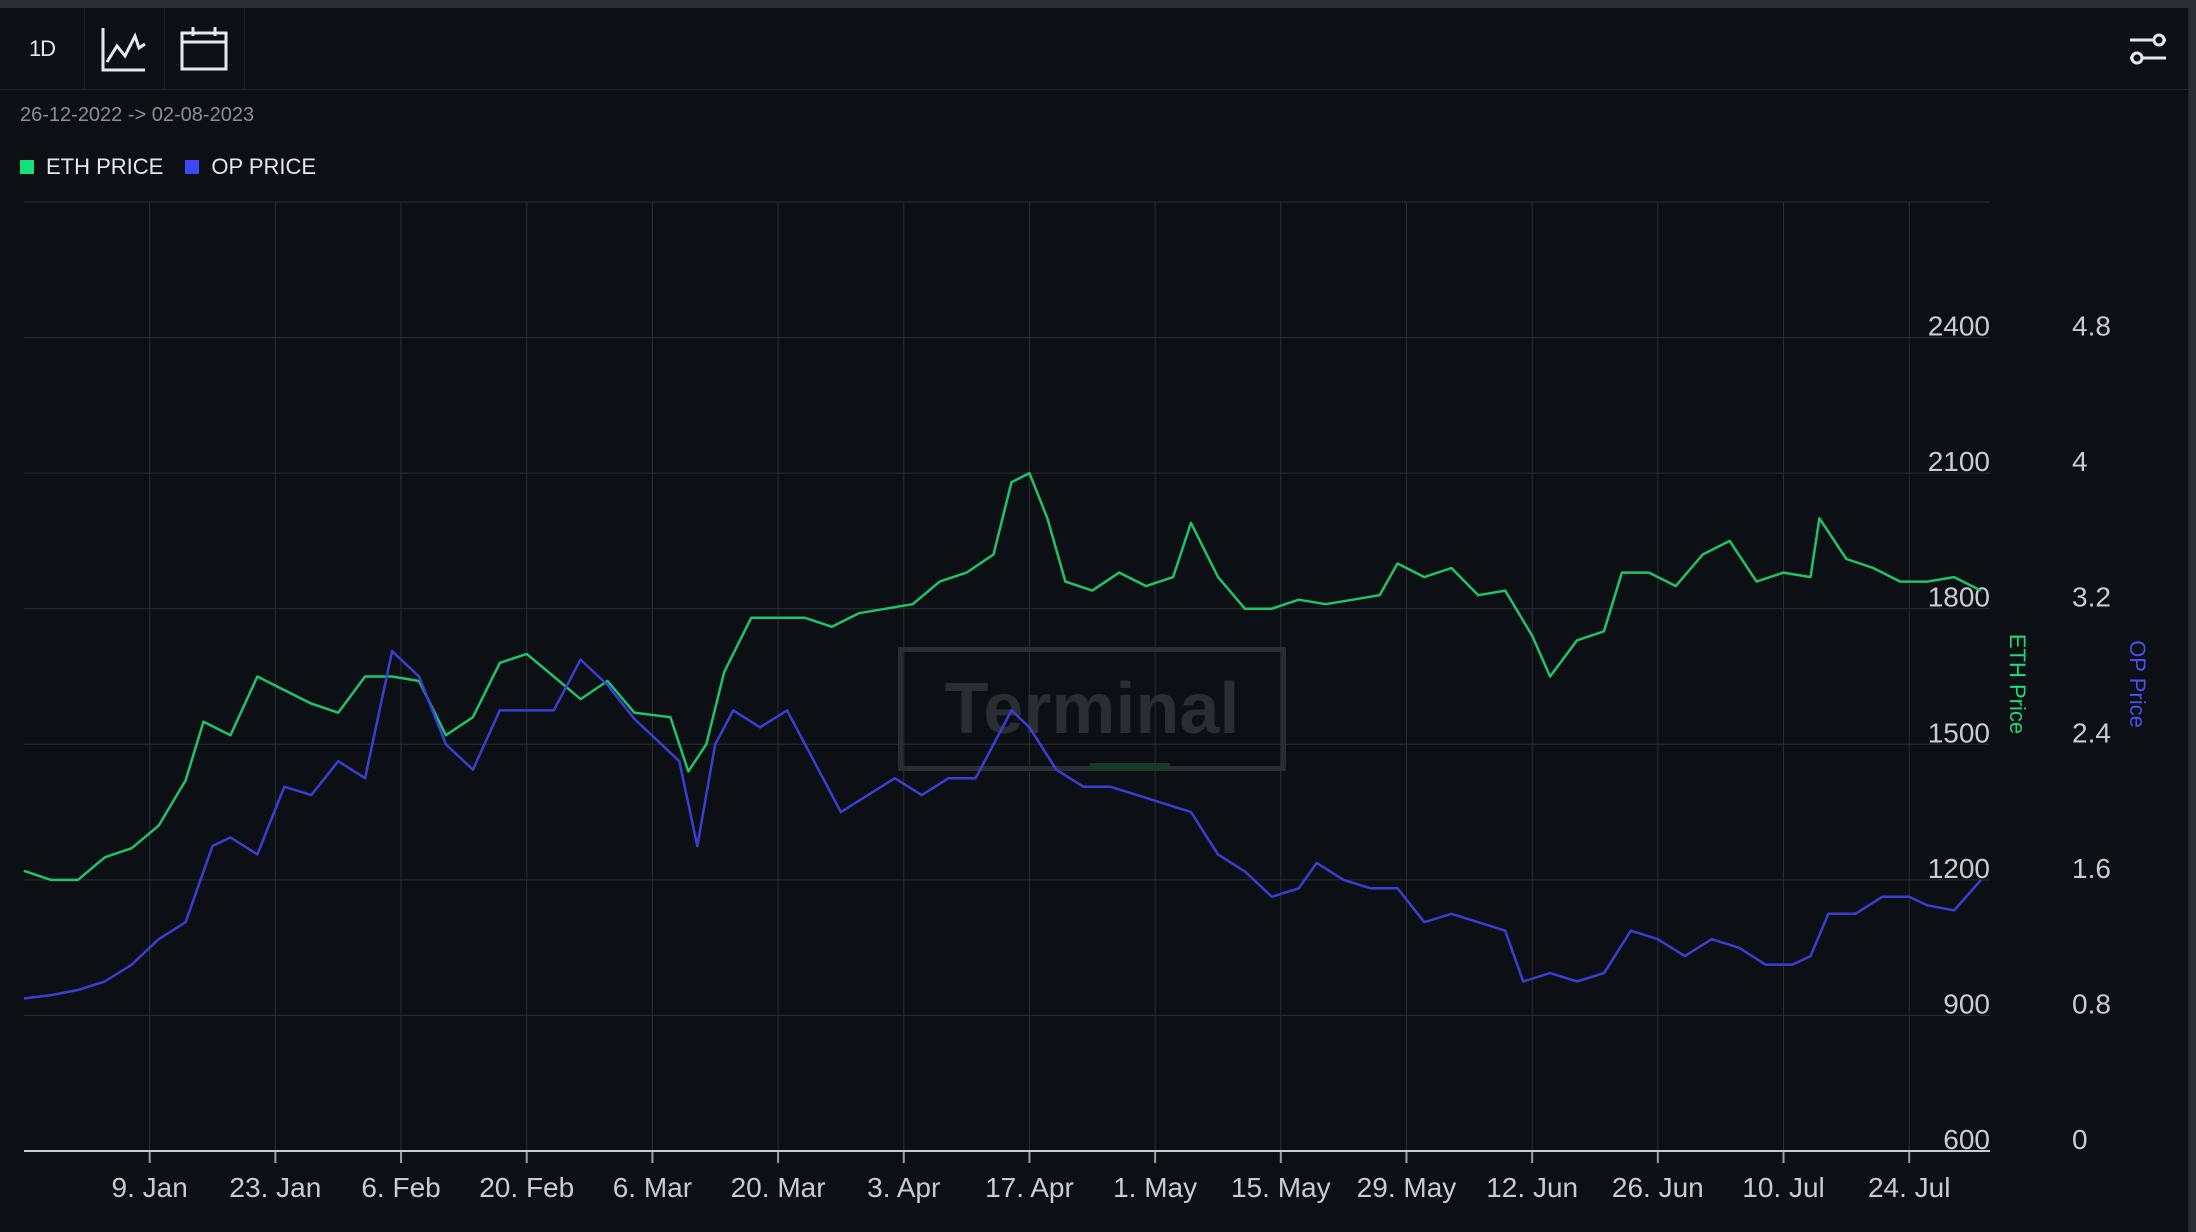 The height and width of the screenshot is (1232, 2196). What do you see at coordinates (2017, 684) in the screenshot?
I see `eth-axis-title: ETH Price` at bounding box center [2017, 684].